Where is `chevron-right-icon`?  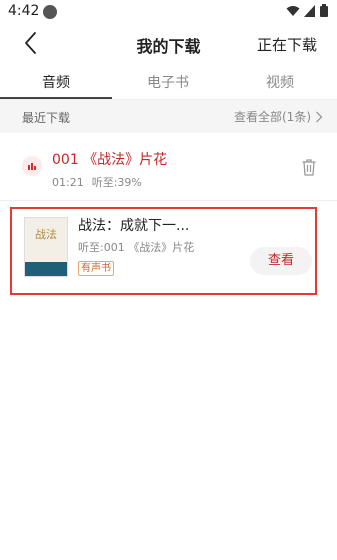 chevron-right-icon is located at coordinates (319, 116).